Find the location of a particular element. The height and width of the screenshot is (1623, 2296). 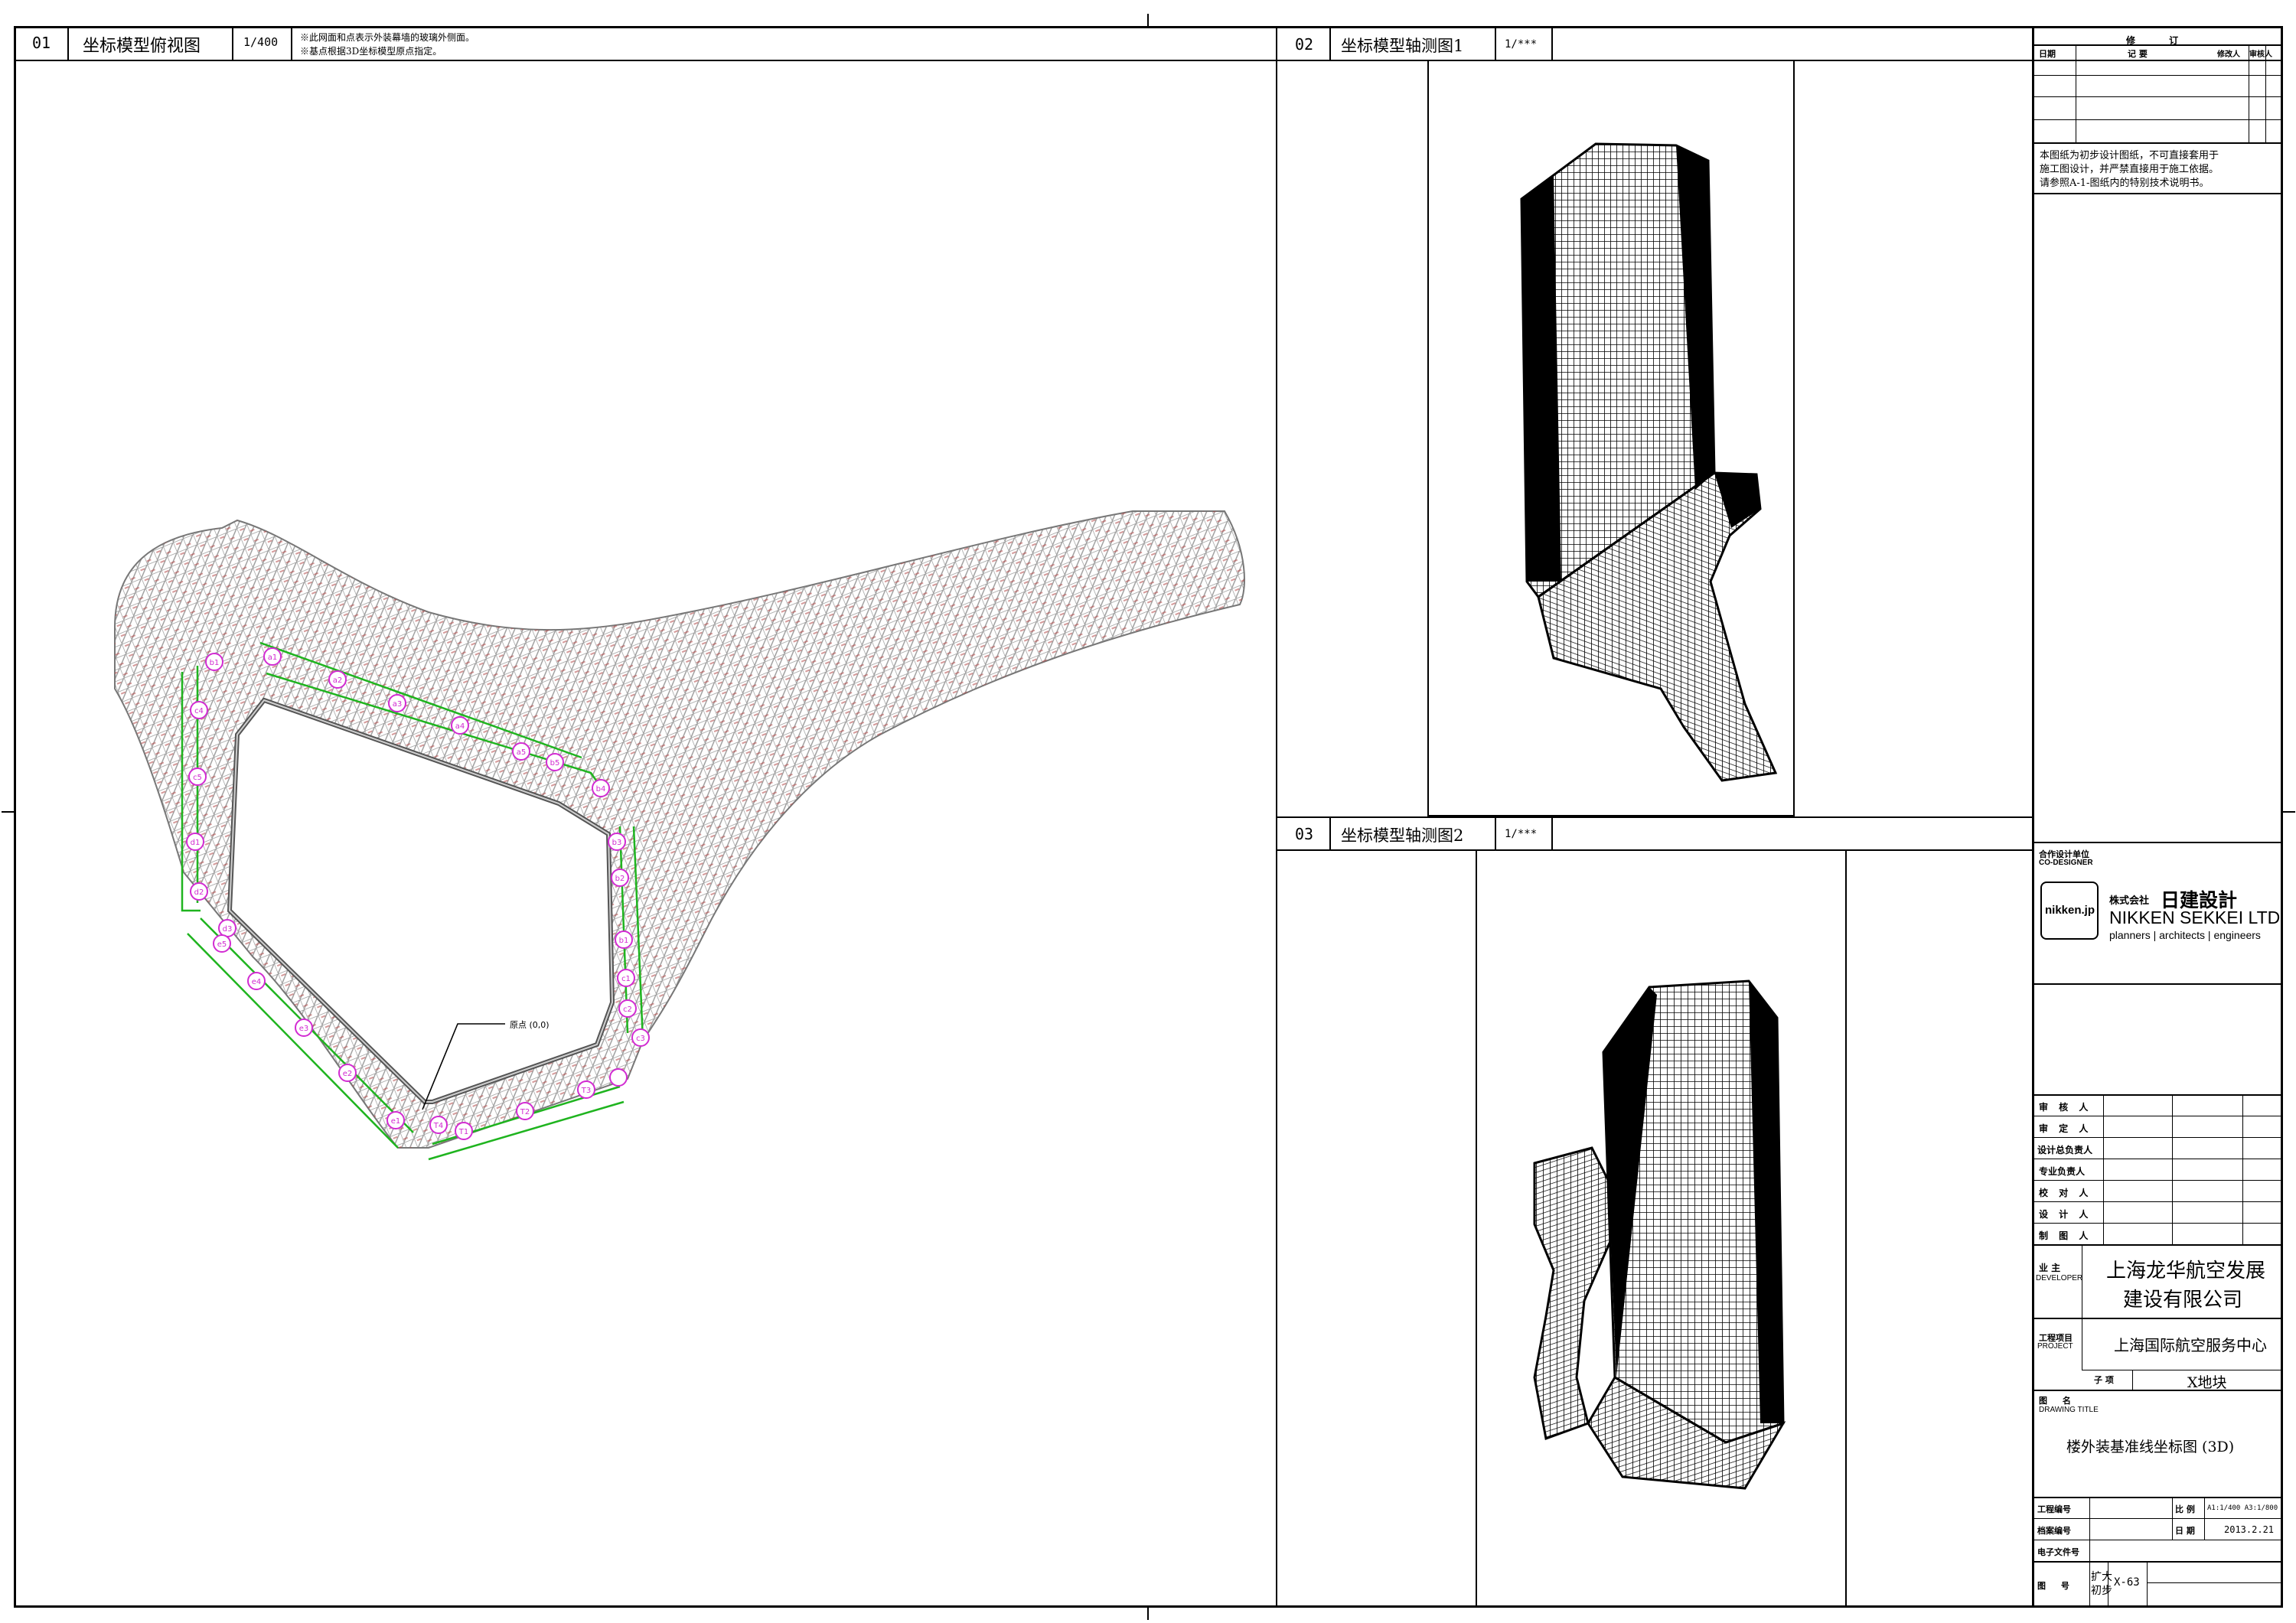

nikken-logo-text: nikken.jp is located at coordinates (2070, 910).